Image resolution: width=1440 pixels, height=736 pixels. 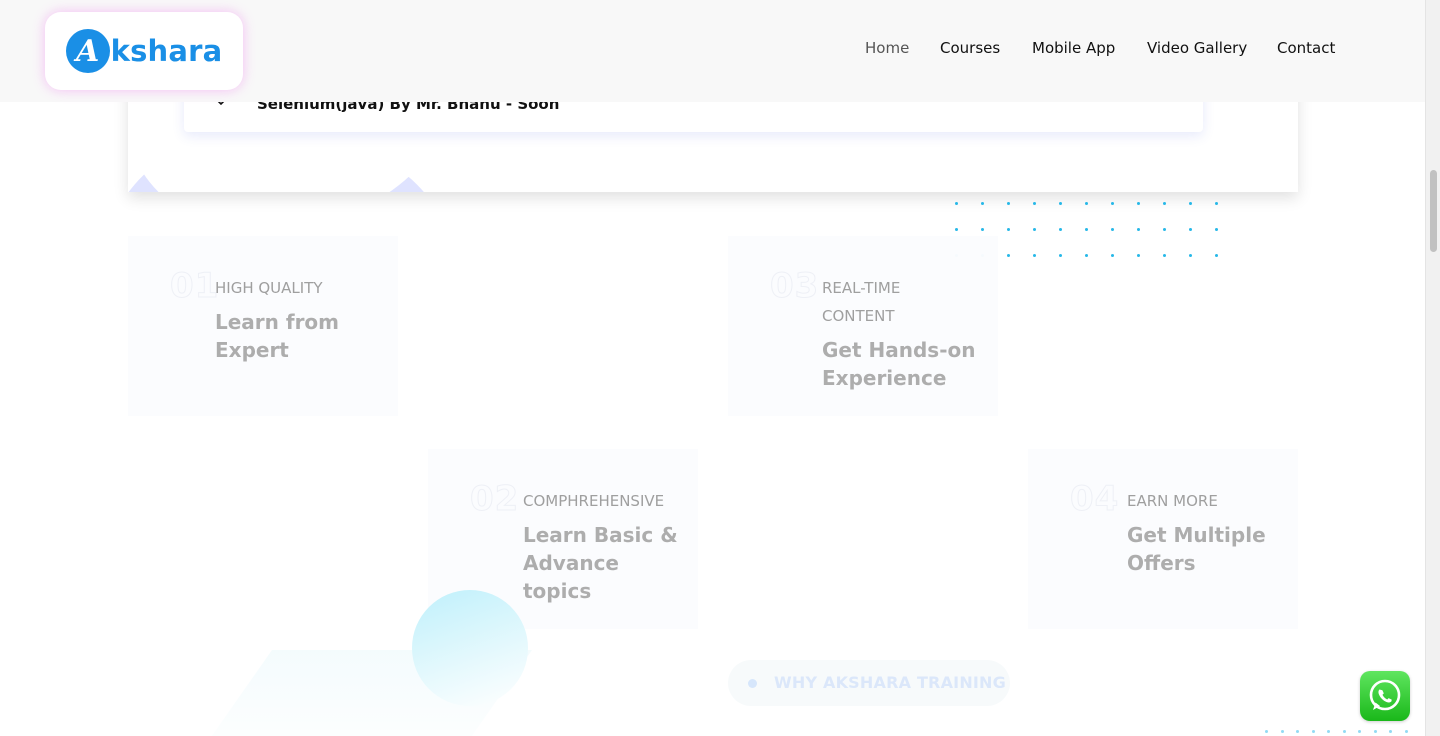 I want to click on feature-kicker: COMPHREHENSIVE, so click(x=594, y=501).